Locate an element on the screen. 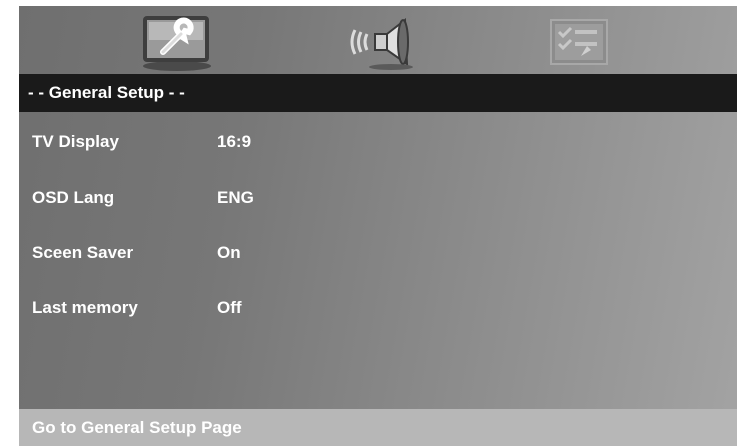 Image resolution: width=737 pixels, height=446 pixels. setting-row-osd-lang: OSD Lang ENG is located at coordinates (378, 198).